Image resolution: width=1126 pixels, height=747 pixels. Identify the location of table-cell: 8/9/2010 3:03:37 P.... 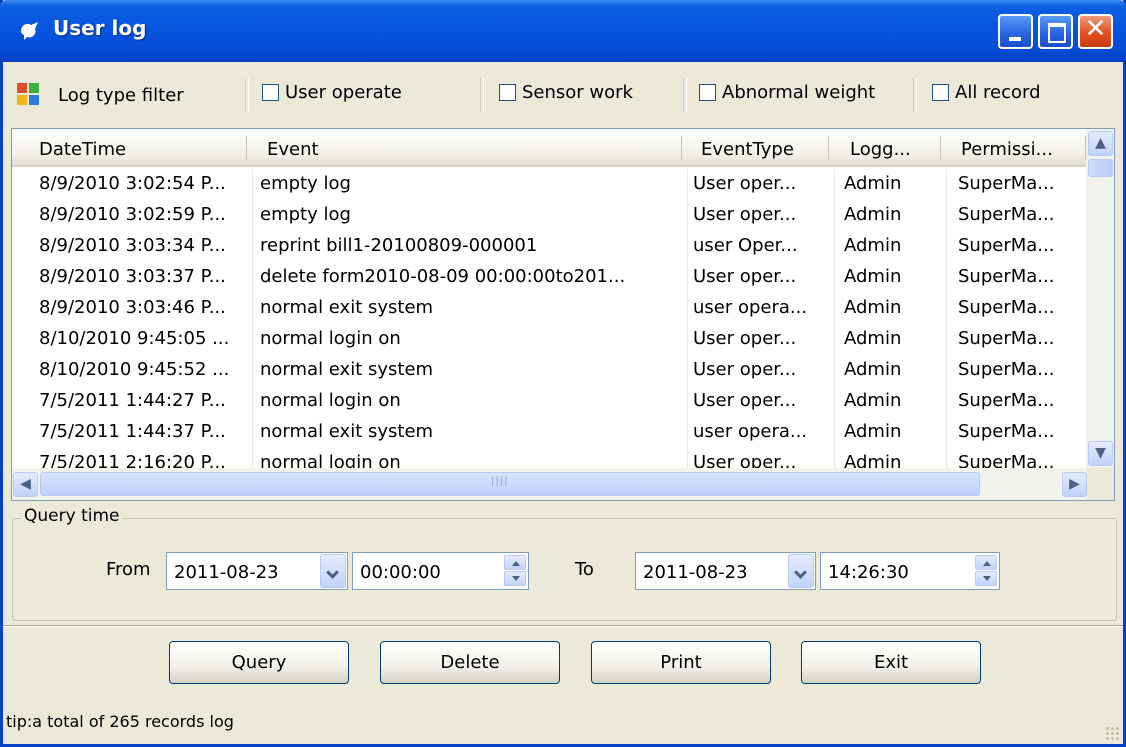
(132, 276).